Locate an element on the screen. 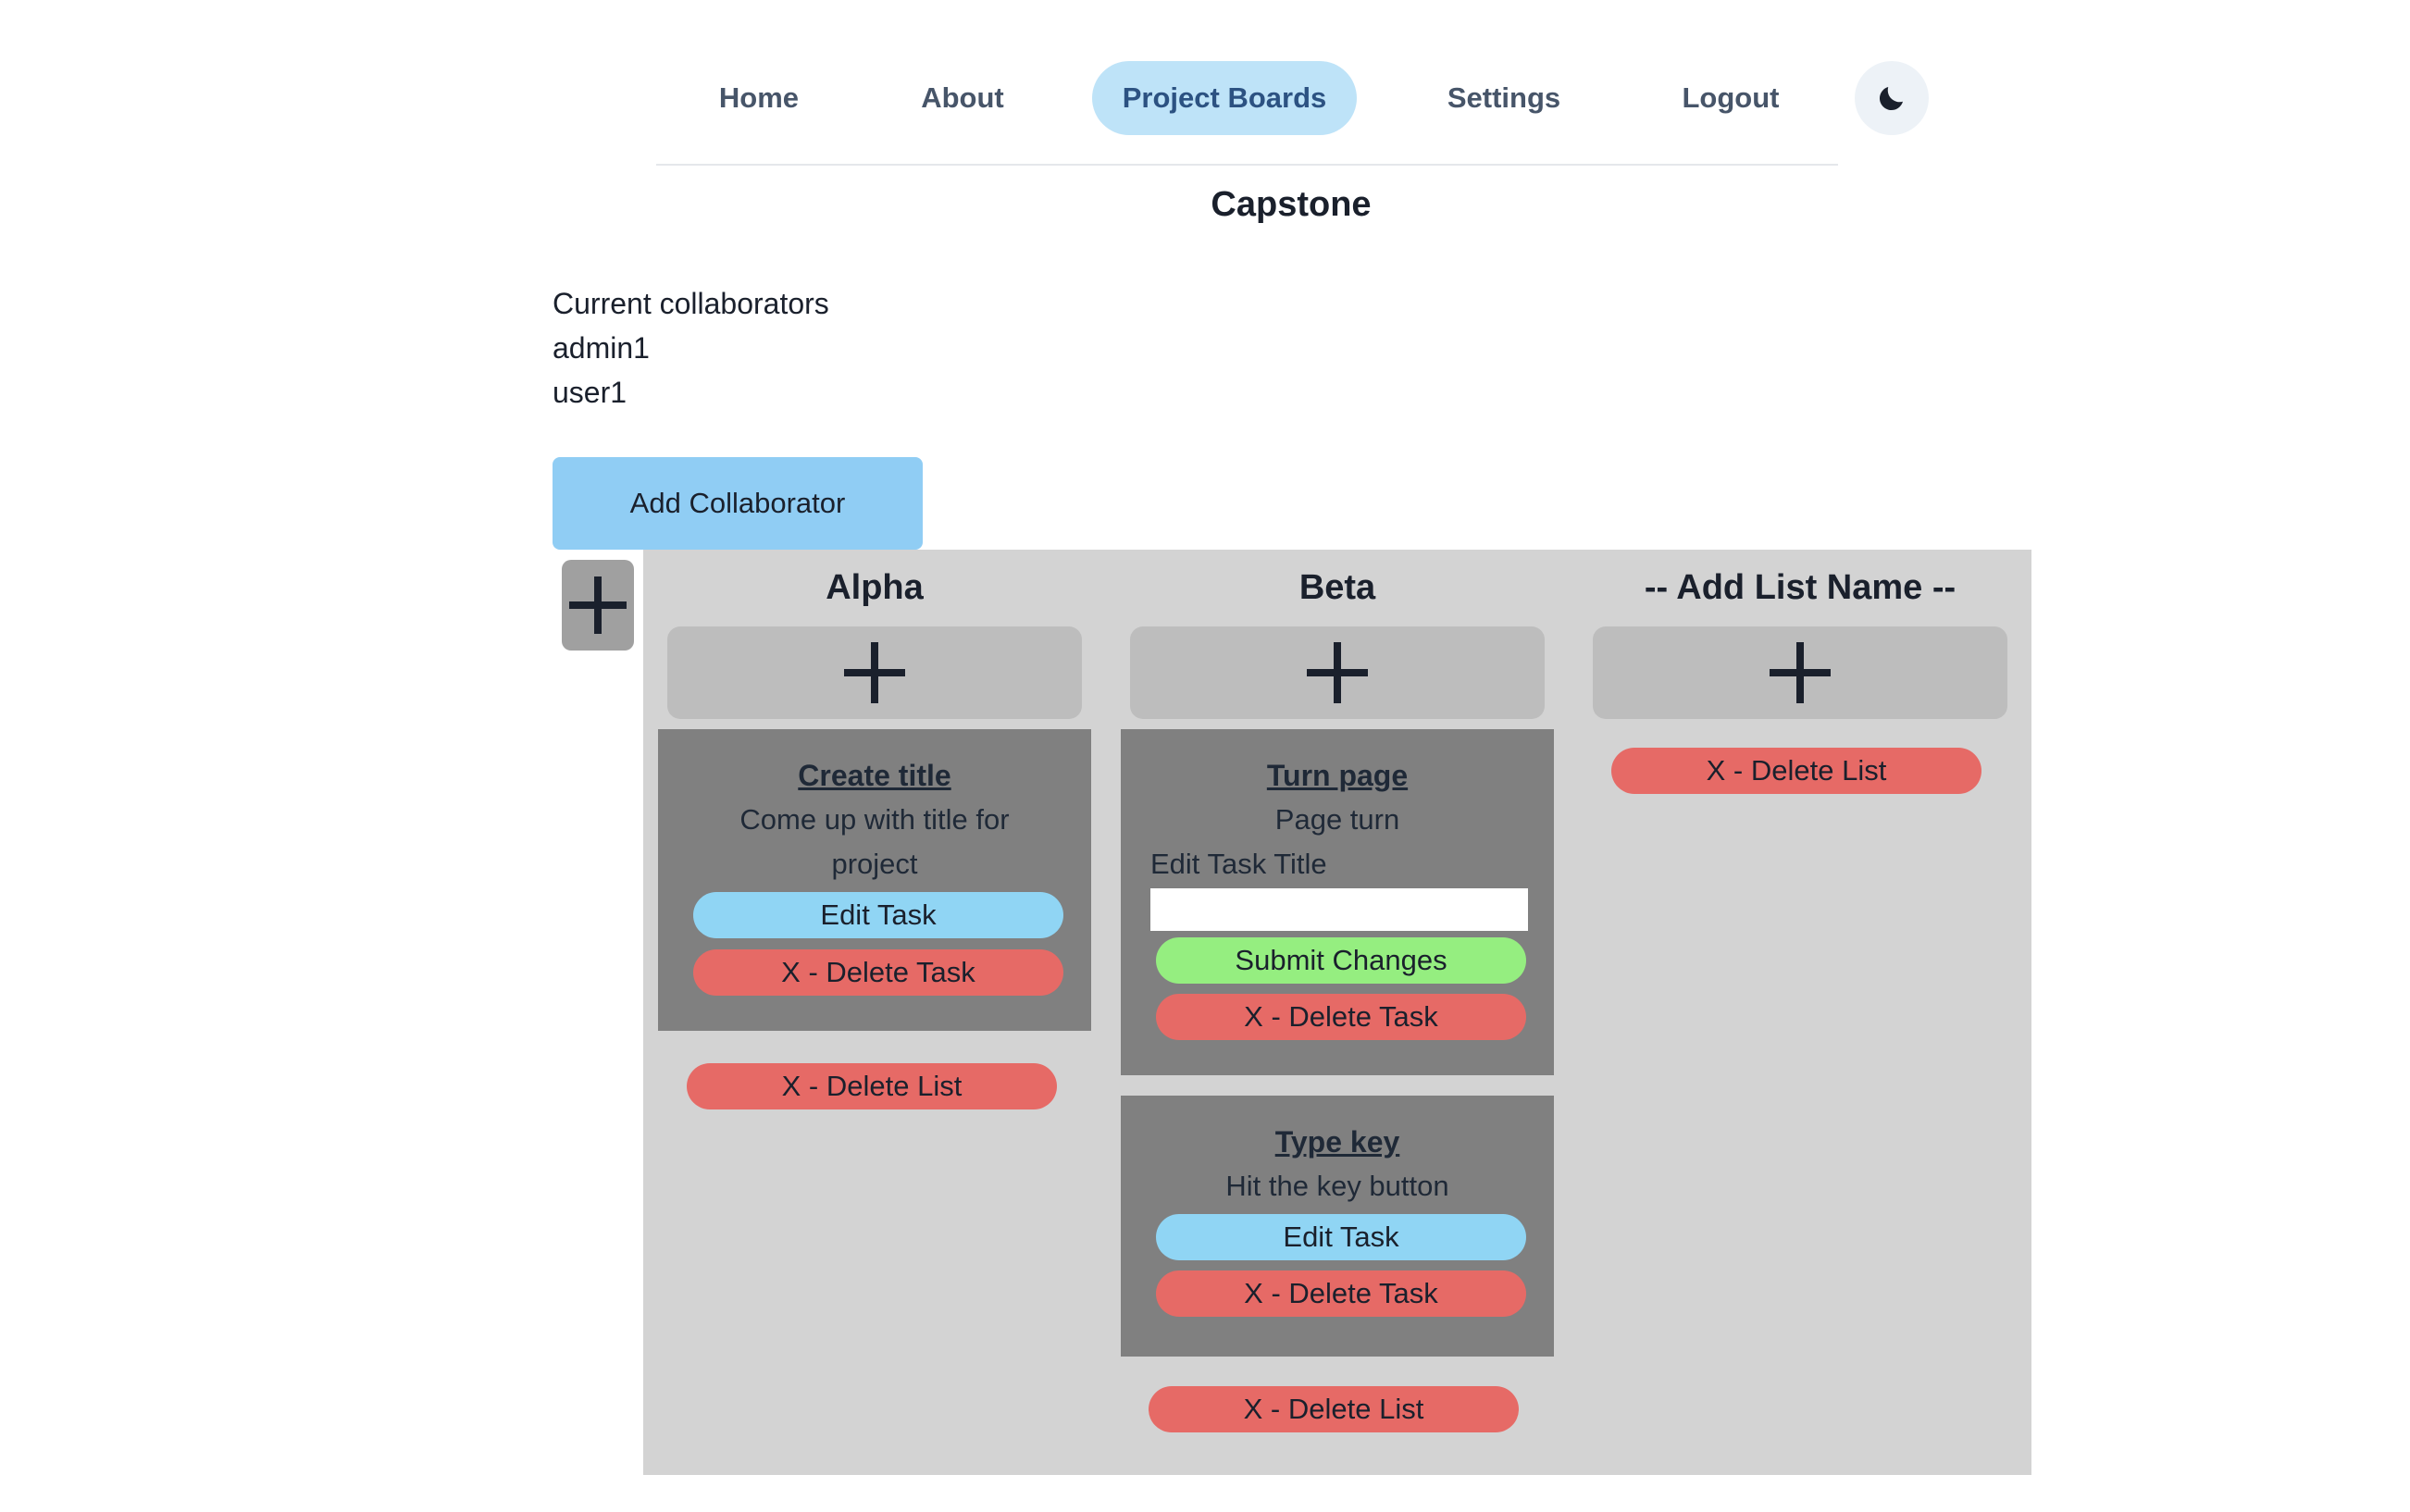 This screenshot has width=2410, height=1512. task-description: Page turn is located at coordinates (1337, 819).